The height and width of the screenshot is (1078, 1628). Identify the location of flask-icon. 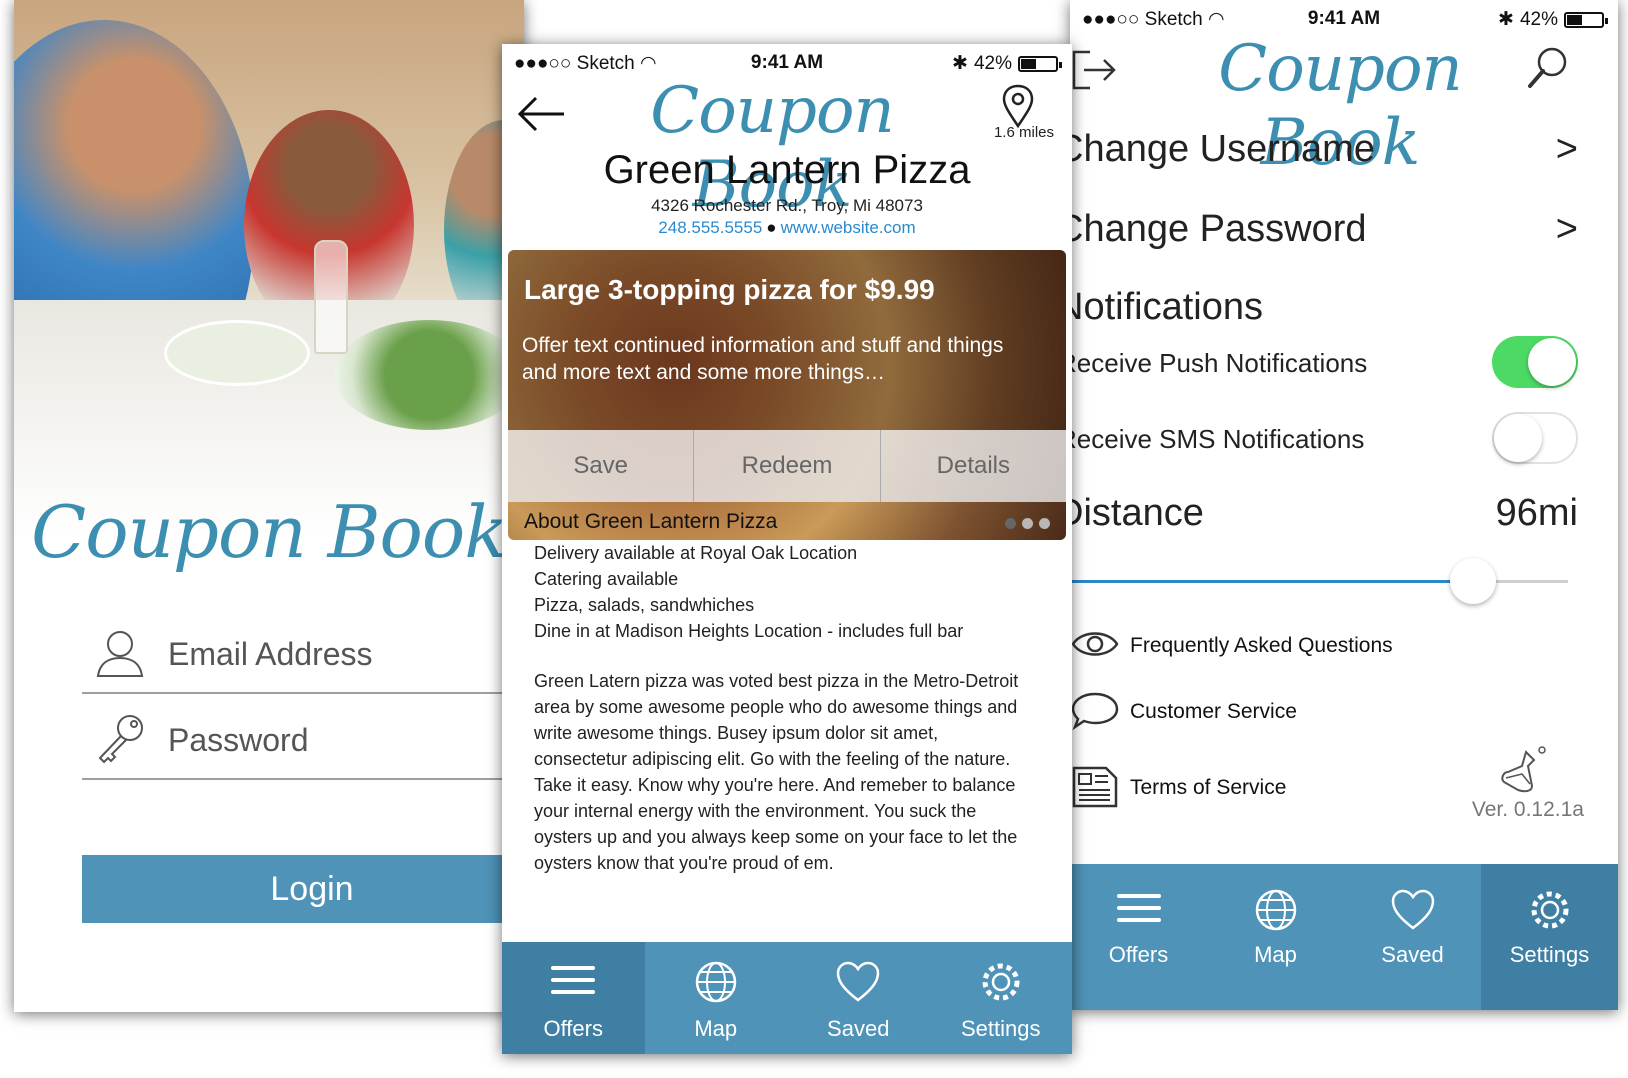
(1523, 769).